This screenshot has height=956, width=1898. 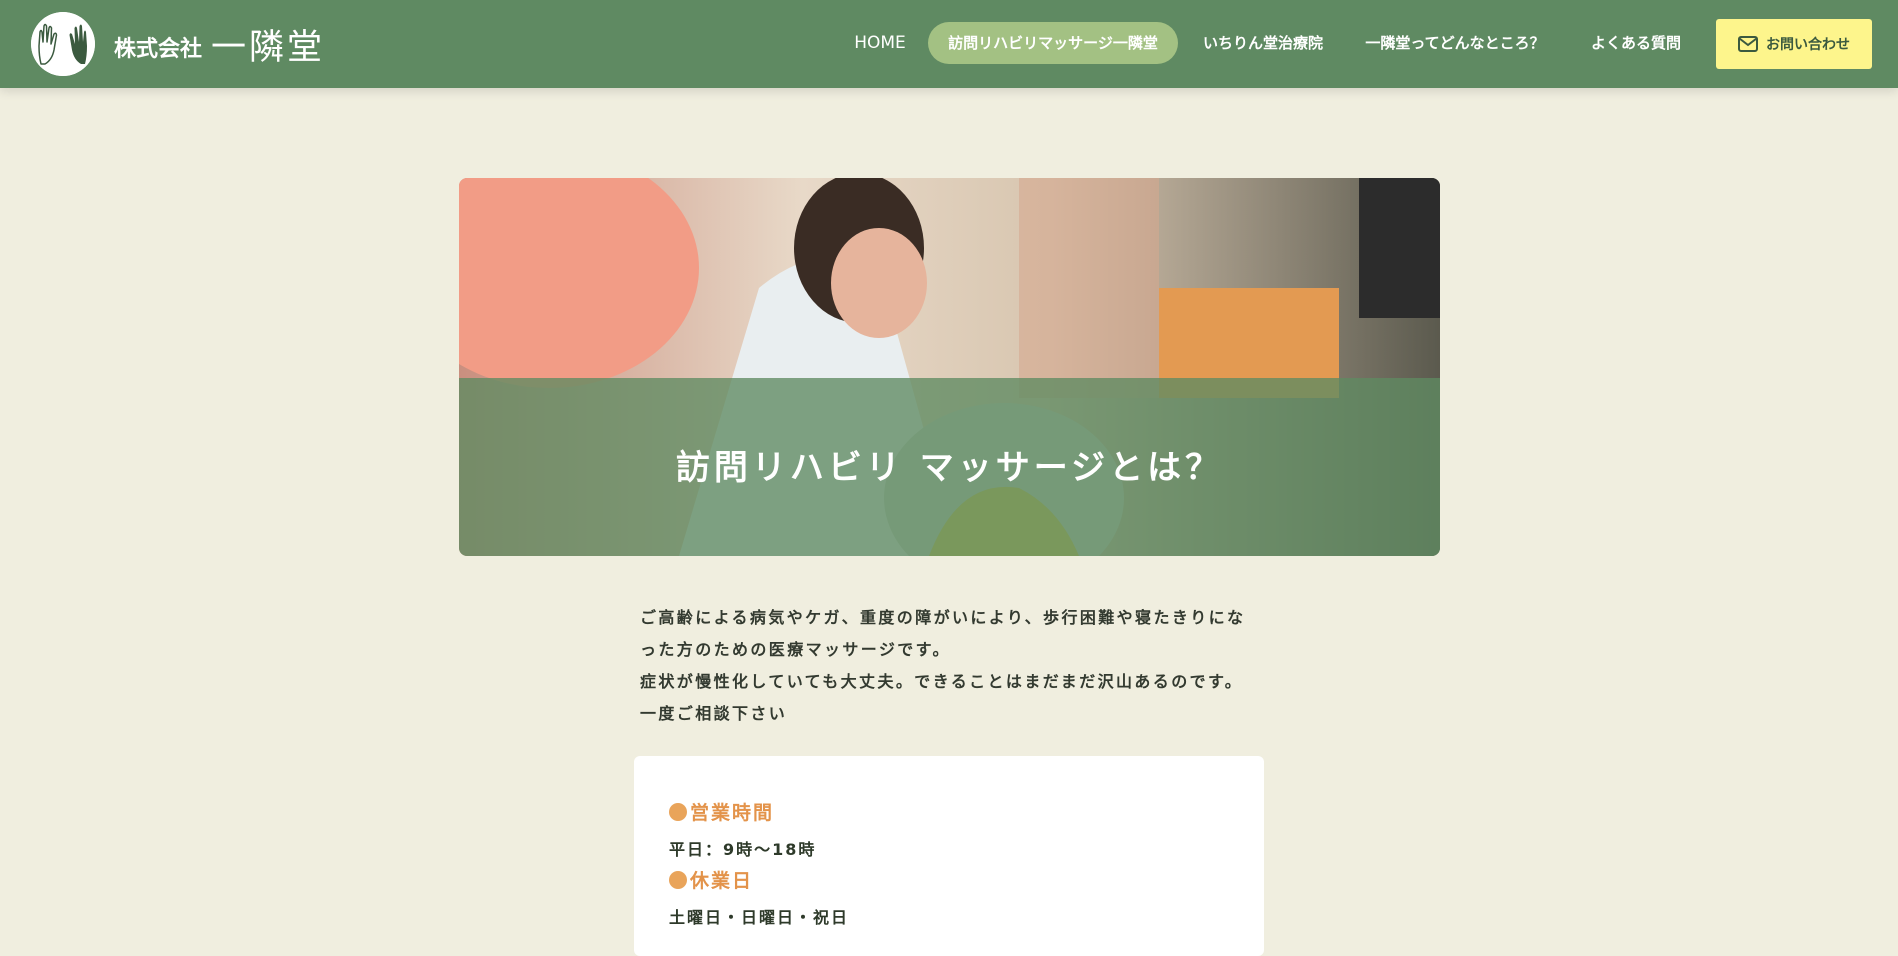 I want to click on nav-massage: 訪問リハビリマッサージ一隣堂, so click(x=1053, y=43).